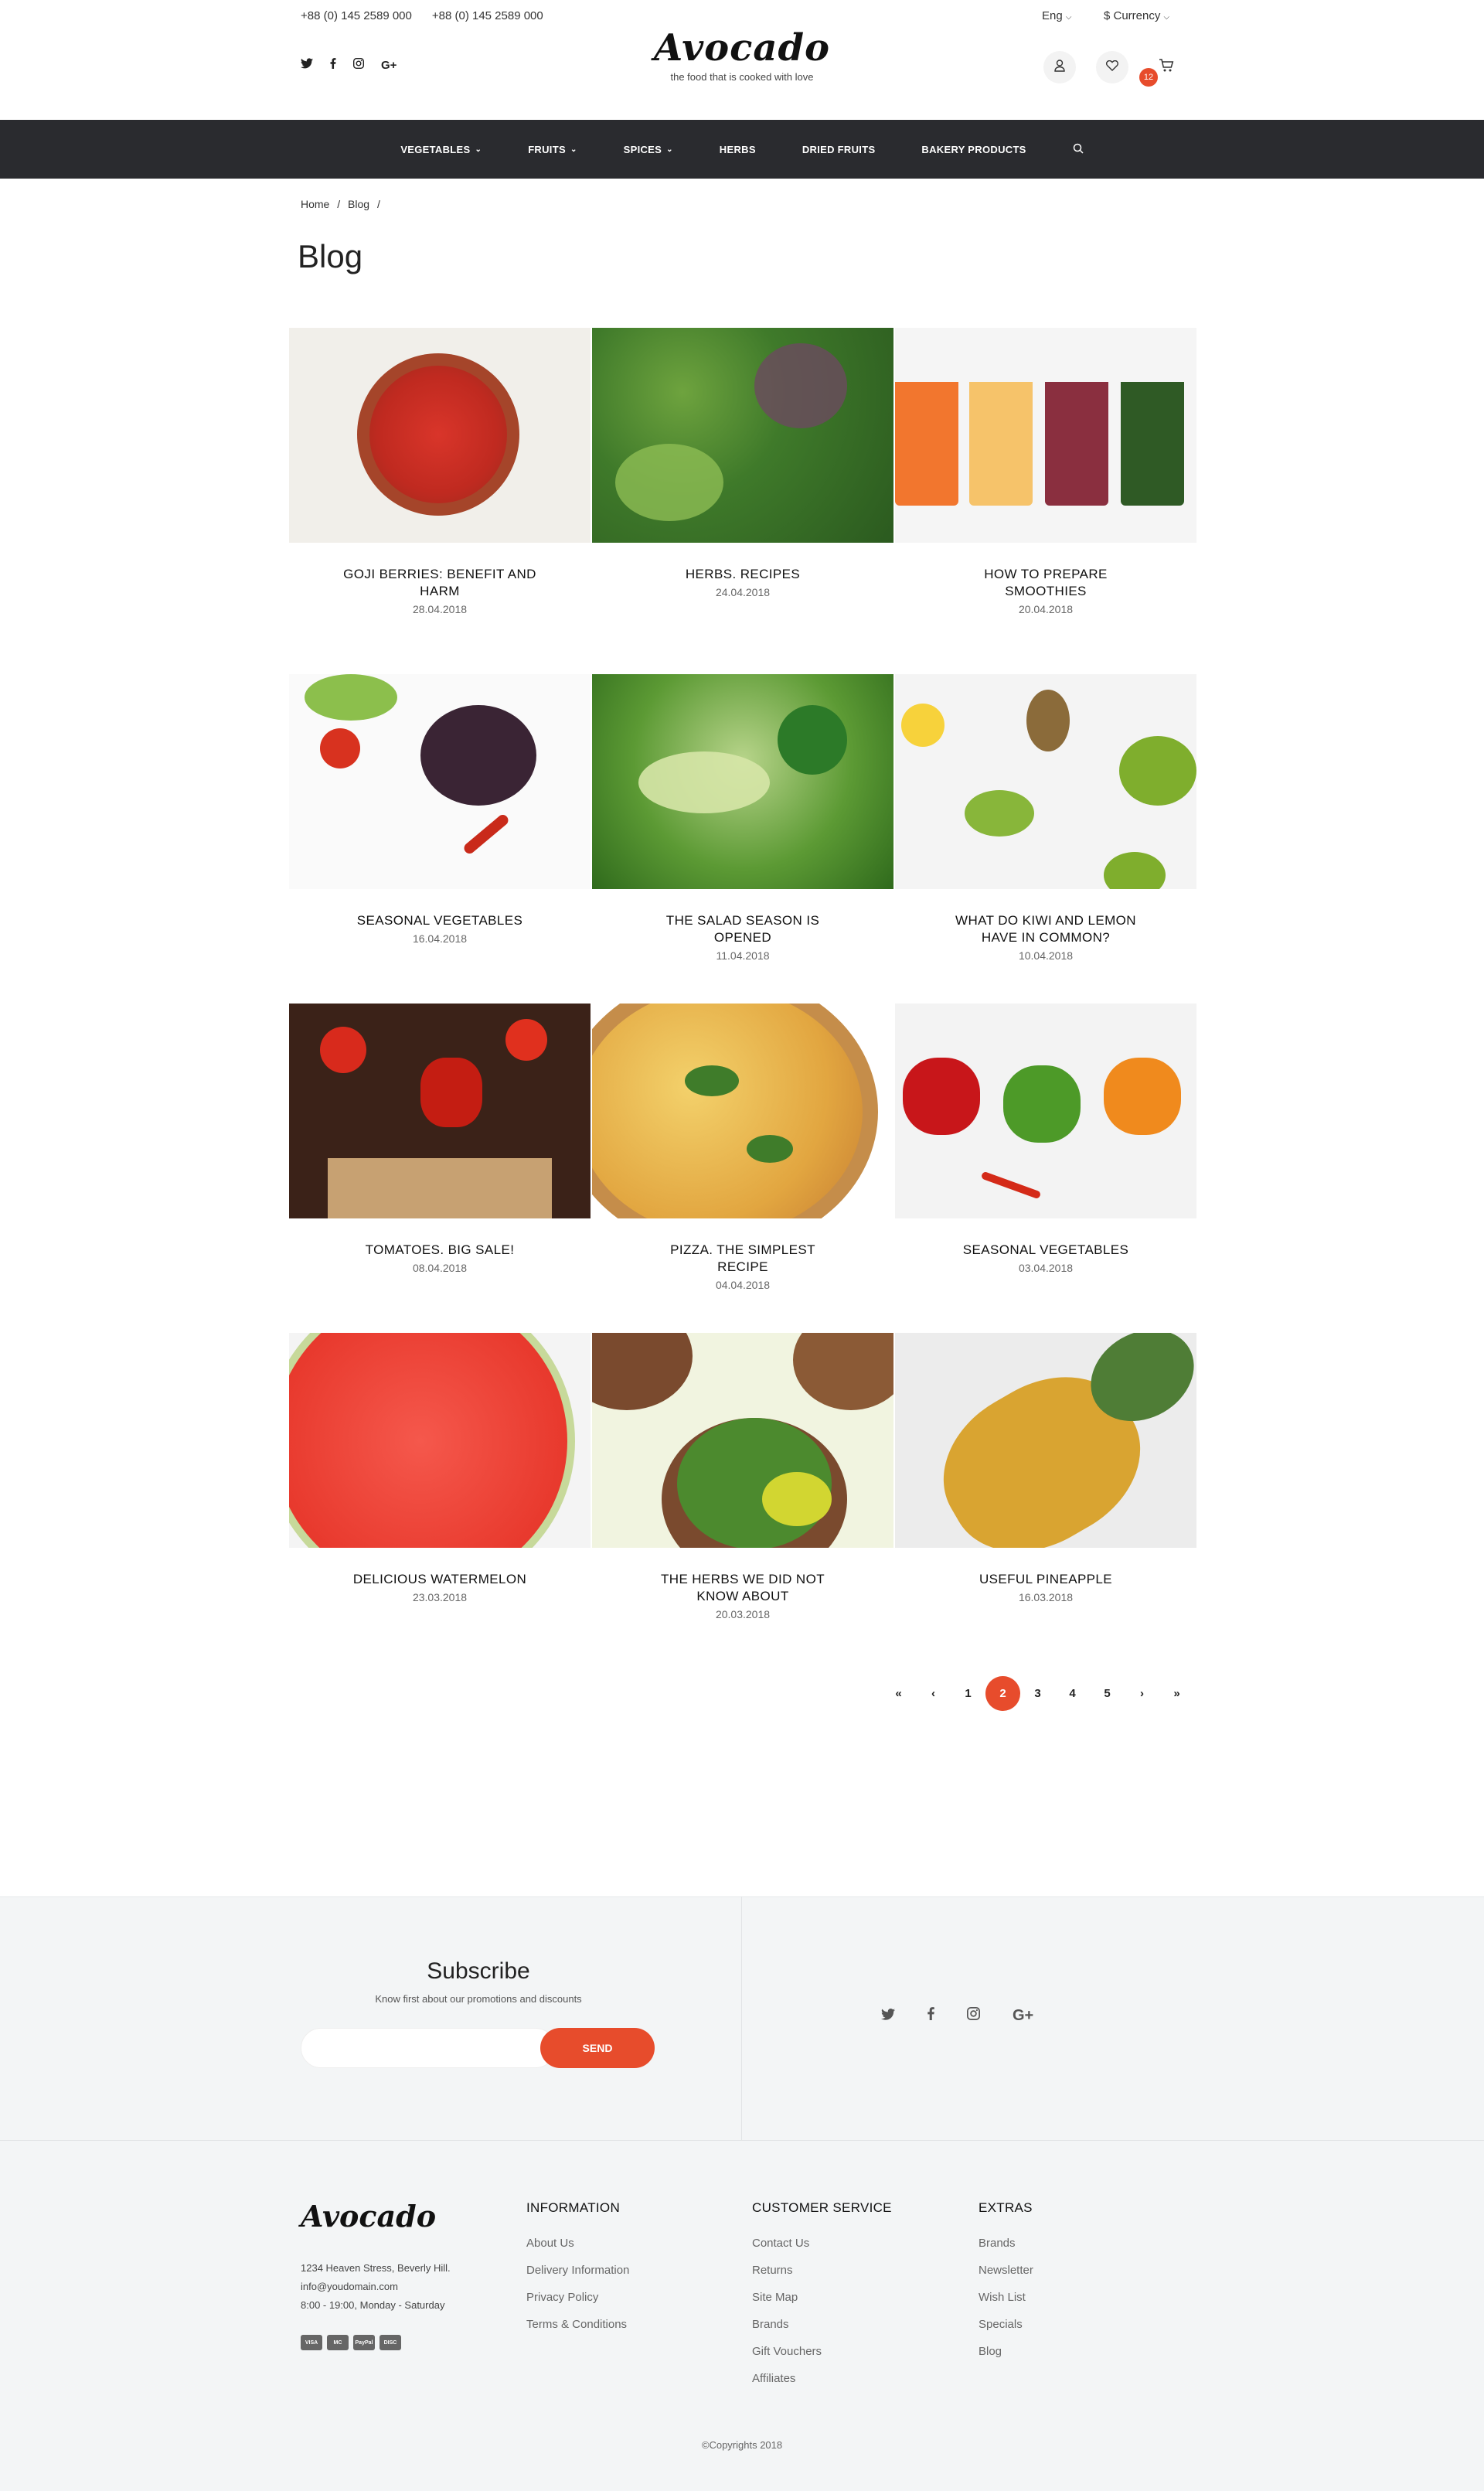 This screenshot has height=2491, width=1484. What do you see at coordinates (1006, 2351) in the screenshot?
I see `footer-link: Blog` at bounding box center [1006, 2351].